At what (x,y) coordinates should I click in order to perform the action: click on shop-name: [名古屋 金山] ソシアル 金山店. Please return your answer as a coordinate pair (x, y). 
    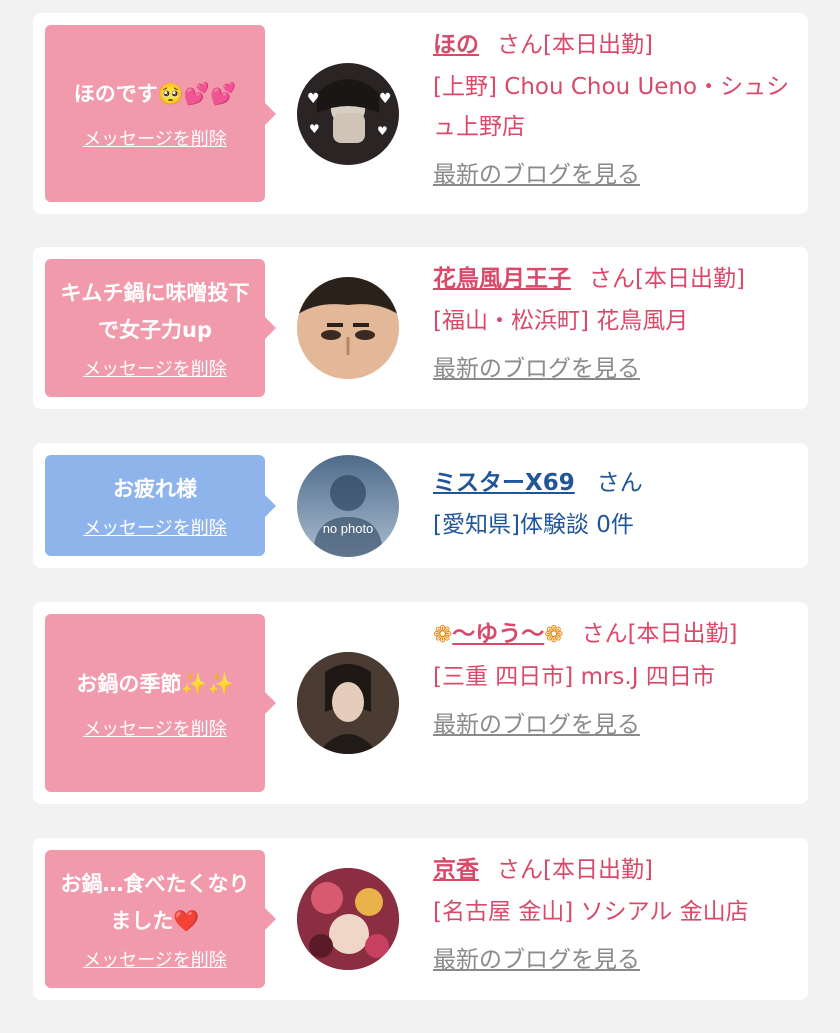
    Looking at the image, I should click on (591, 912).